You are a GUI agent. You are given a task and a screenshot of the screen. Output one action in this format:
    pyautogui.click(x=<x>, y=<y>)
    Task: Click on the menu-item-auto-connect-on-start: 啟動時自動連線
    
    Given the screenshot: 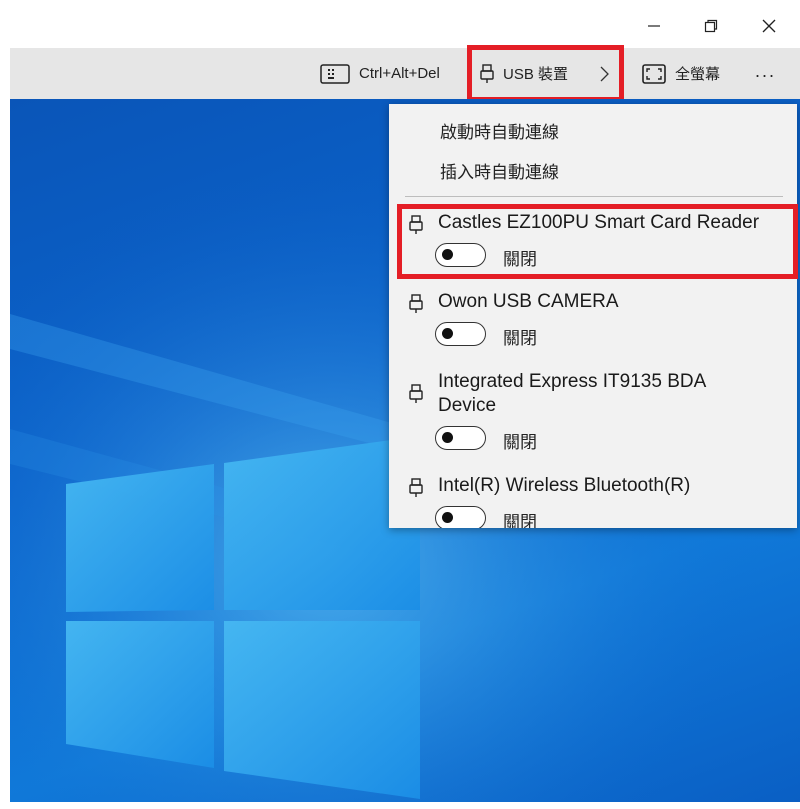 What is the action you would take?
    pyautogui.click(x=499, y=130)
    